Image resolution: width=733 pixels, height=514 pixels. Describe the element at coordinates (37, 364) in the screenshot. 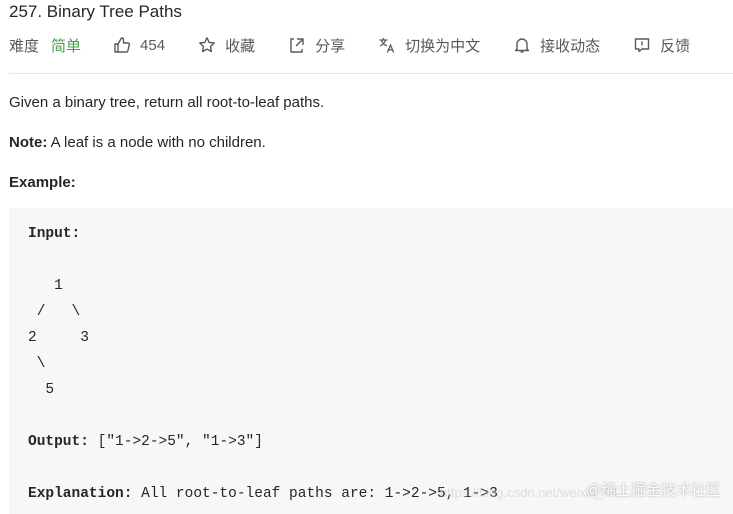

I see `tree-line: \` at that location.